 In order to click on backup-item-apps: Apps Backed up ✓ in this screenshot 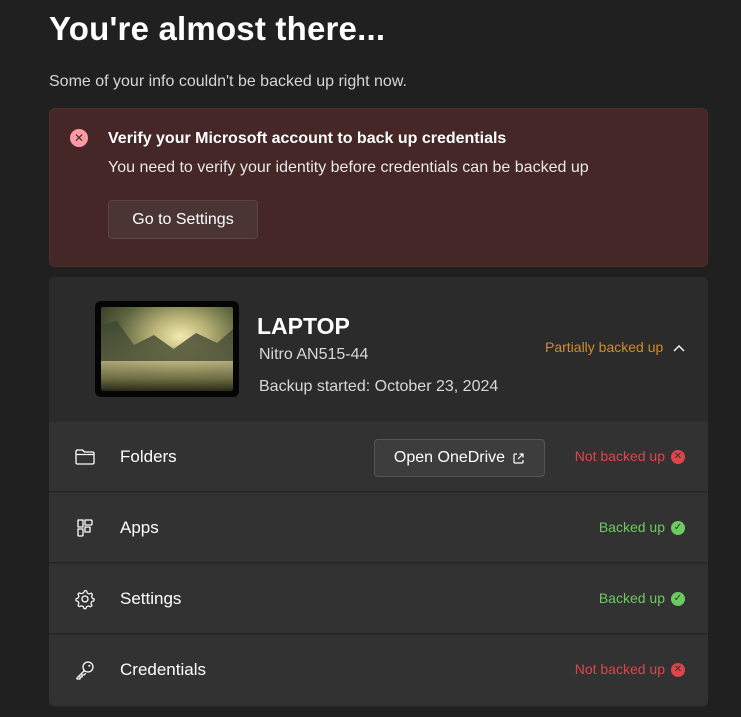, I will do `click(378, 528)`.